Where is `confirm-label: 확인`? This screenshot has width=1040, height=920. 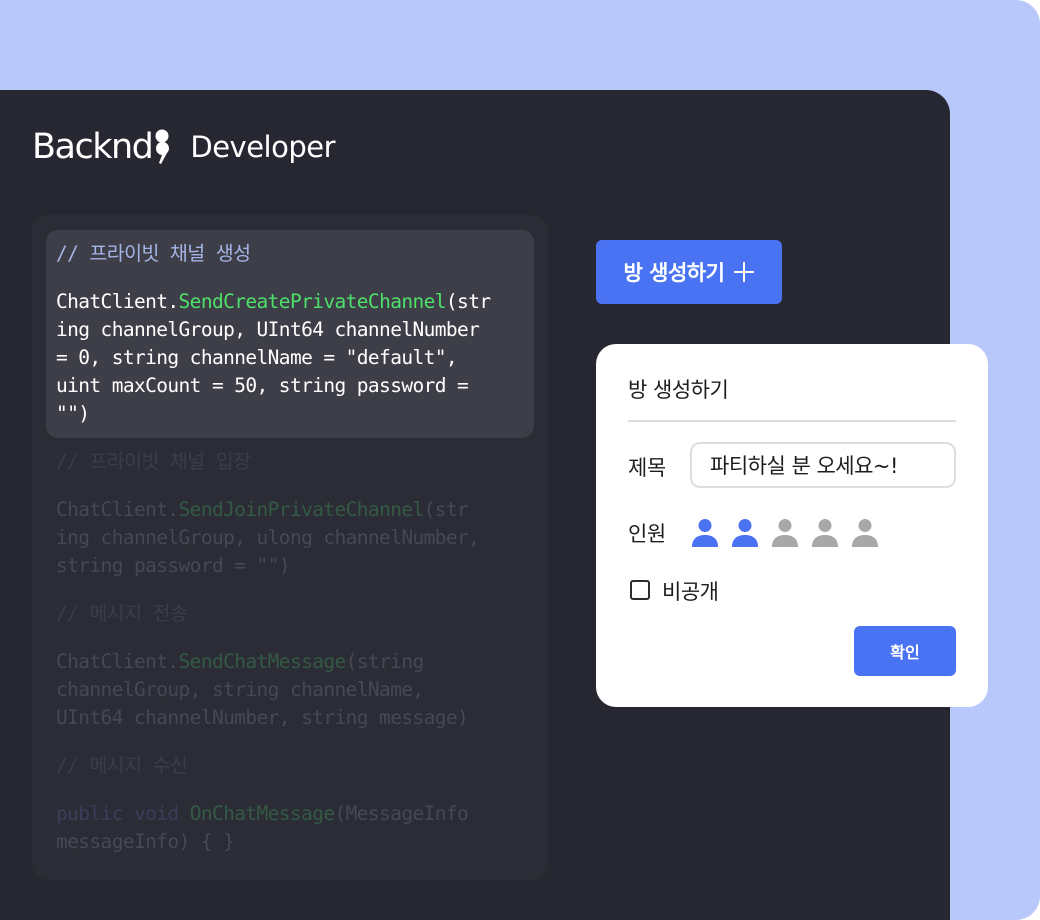 confirm-label: 확인 is located at coordinates (905, 652).